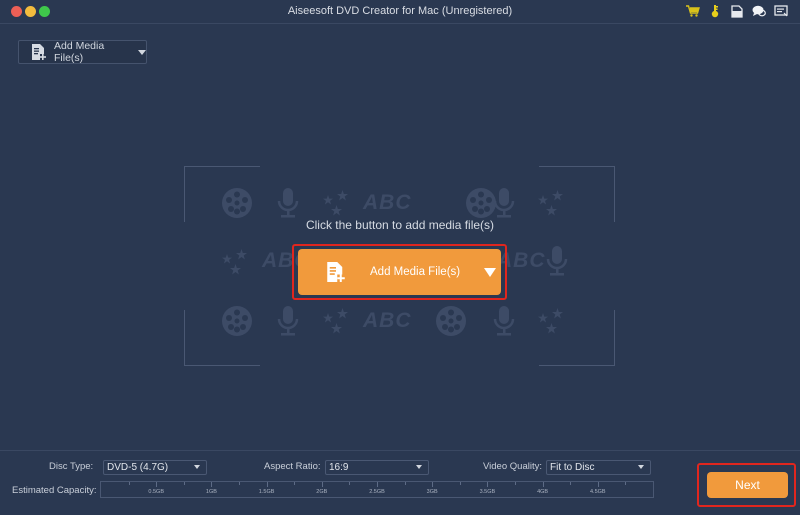 This screenshot has height=515, width=800. What do you see at coordinates (138, 467) in the screenshot?
I see `disc-type-value: DVD-5 (4.7G)` at bounding box center [138, 467].